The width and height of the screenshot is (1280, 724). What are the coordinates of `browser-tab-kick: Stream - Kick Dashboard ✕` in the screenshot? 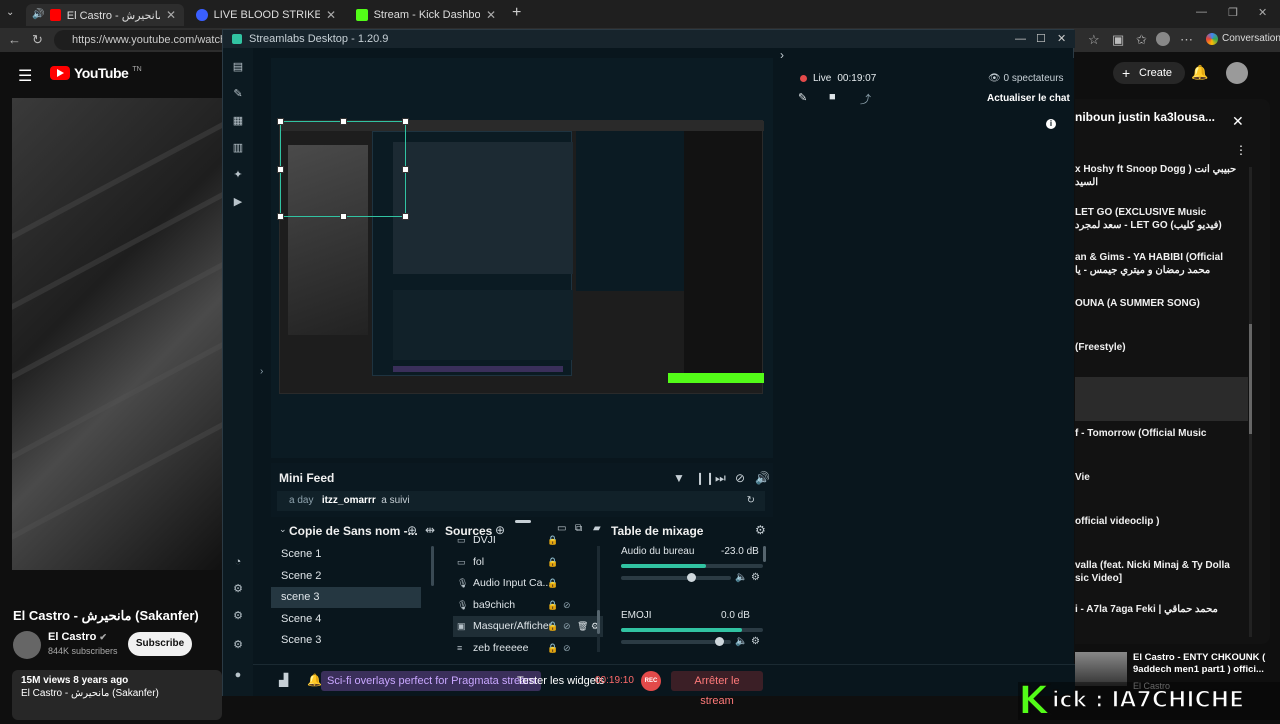 It's located at (426, 15).